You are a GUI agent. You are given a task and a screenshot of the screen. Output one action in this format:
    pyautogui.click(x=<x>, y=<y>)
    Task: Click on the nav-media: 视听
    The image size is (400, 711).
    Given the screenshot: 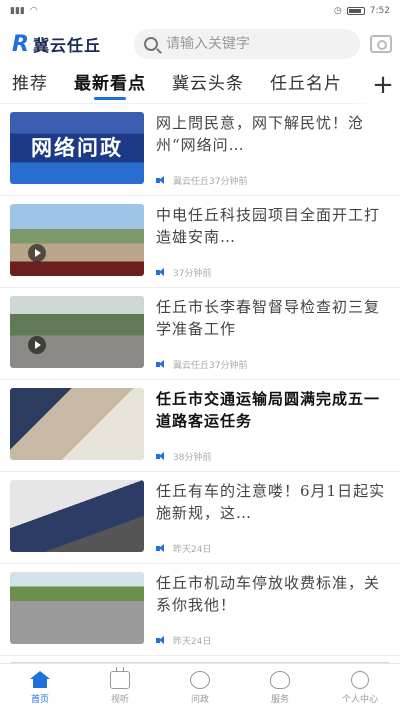 What is the action you would take?
    pyautogui.click(x=120, y=687)
    